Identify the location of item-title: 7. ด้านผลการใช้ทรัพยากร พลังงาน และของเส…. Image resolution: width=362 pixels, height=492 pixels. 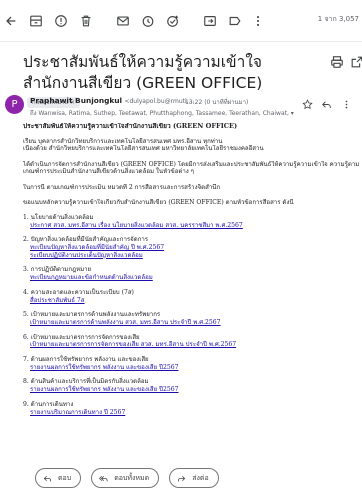
(86, 360).